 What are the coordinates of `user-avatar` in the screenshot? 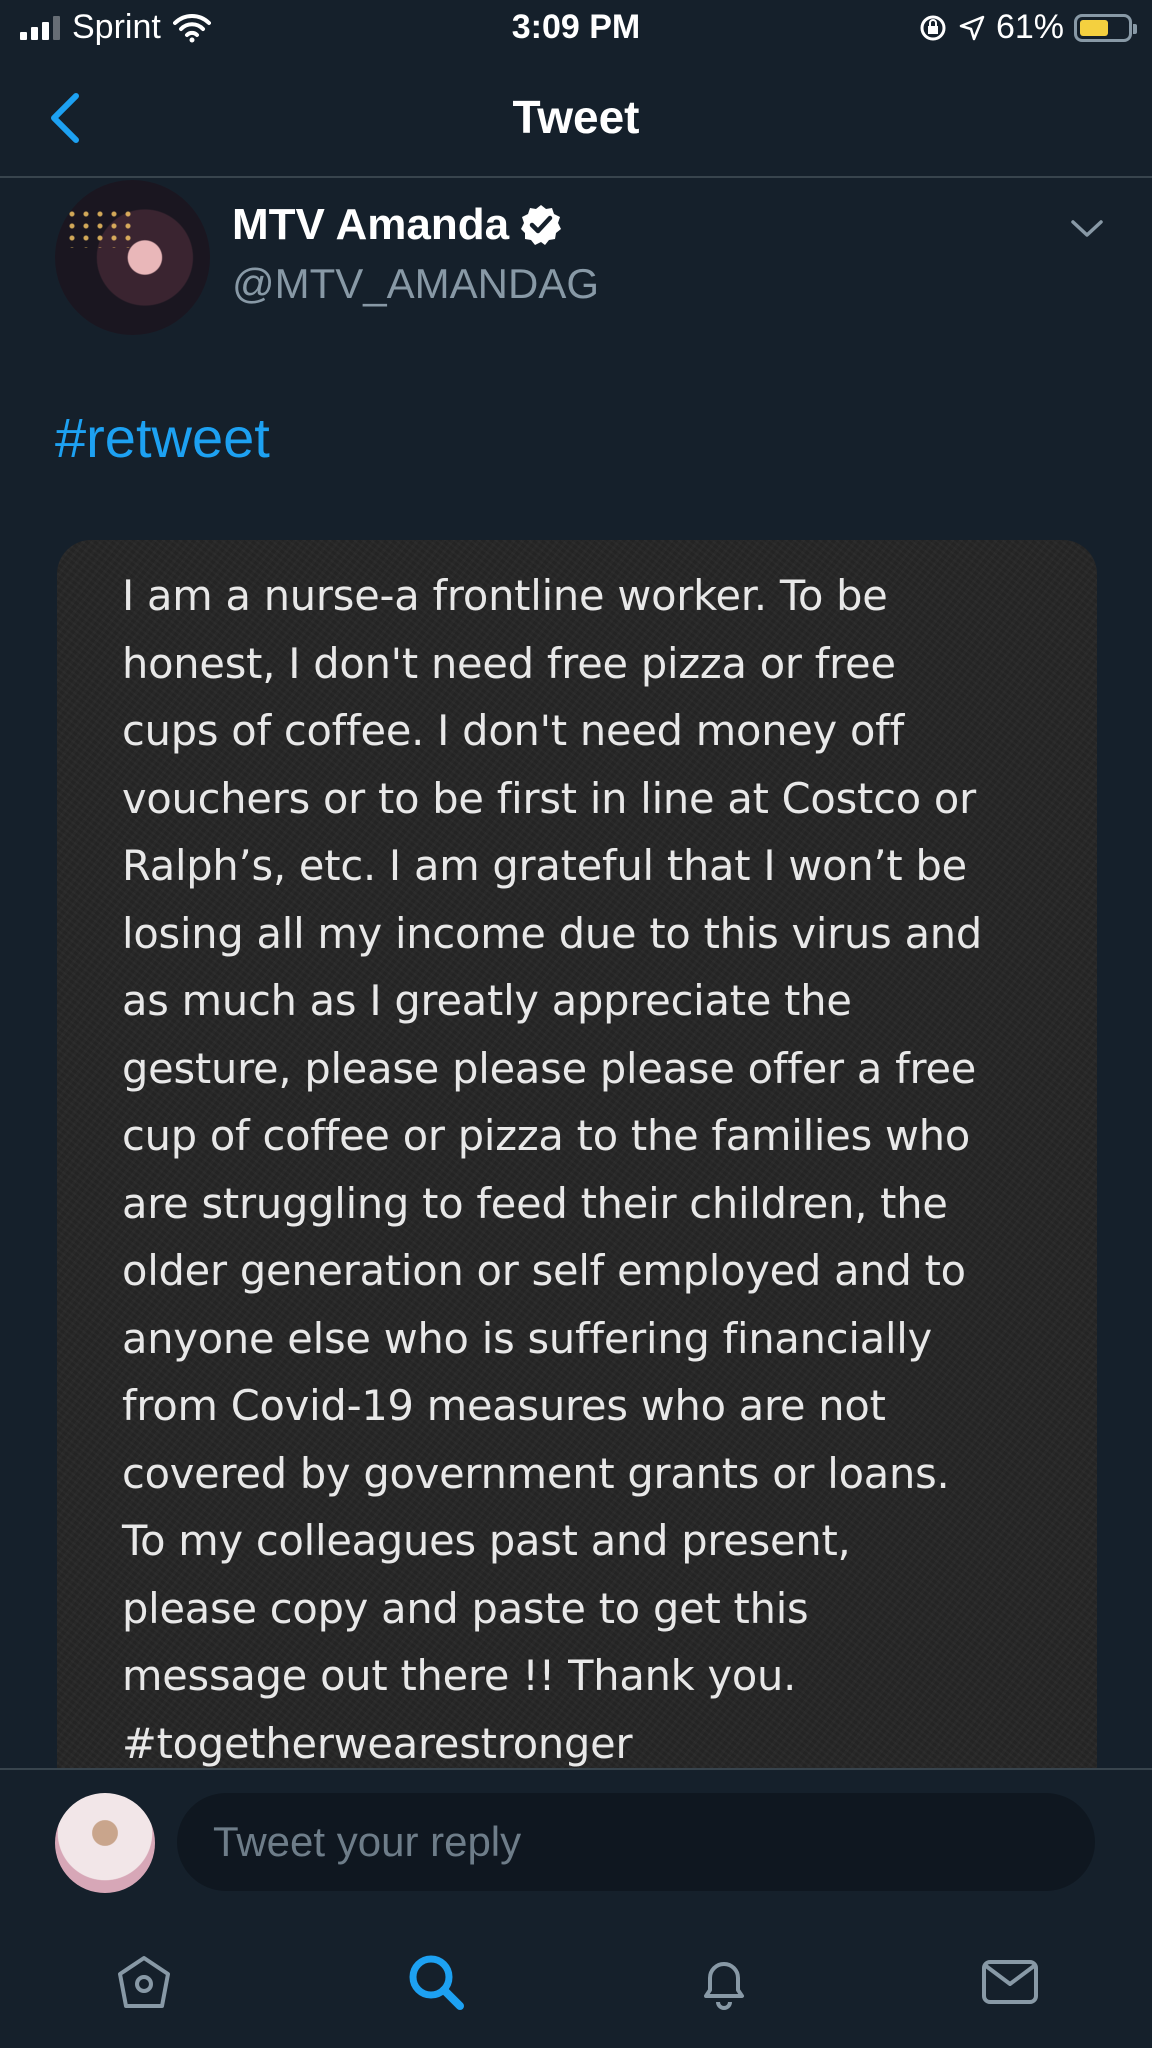 It's located at (105, 1843).